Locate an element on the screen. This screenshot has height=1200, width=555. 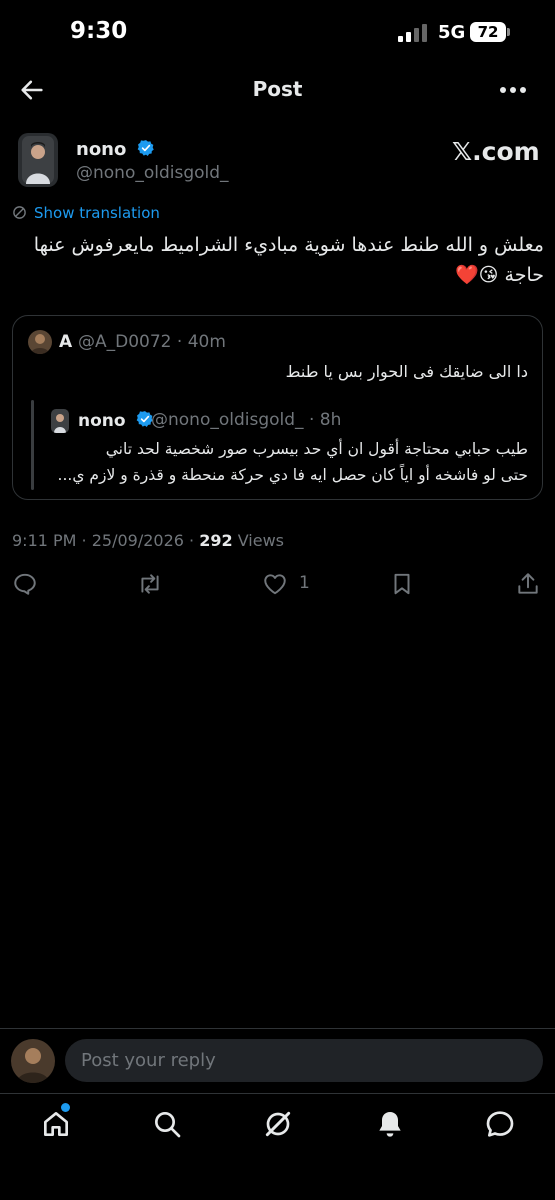
nested-quote-author: nono is located at coordinates (116, 420).